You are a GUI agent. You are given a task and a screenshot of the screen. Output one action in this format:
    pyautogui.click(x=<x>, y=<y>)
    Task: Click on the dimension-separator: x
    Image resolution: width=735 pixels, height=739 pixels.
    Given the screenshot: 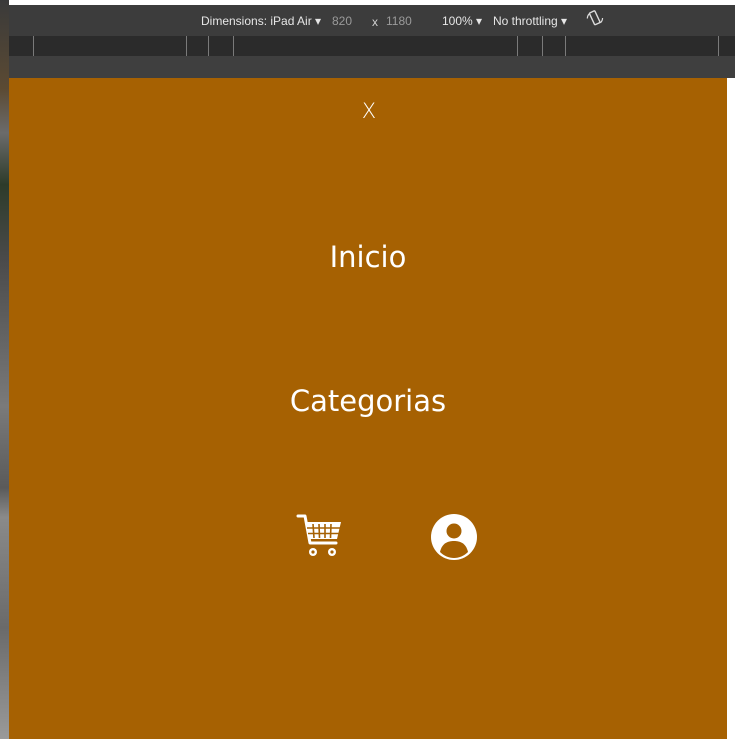 What is the action you would take?
    pyautogui.click(x=375, y=22)
    